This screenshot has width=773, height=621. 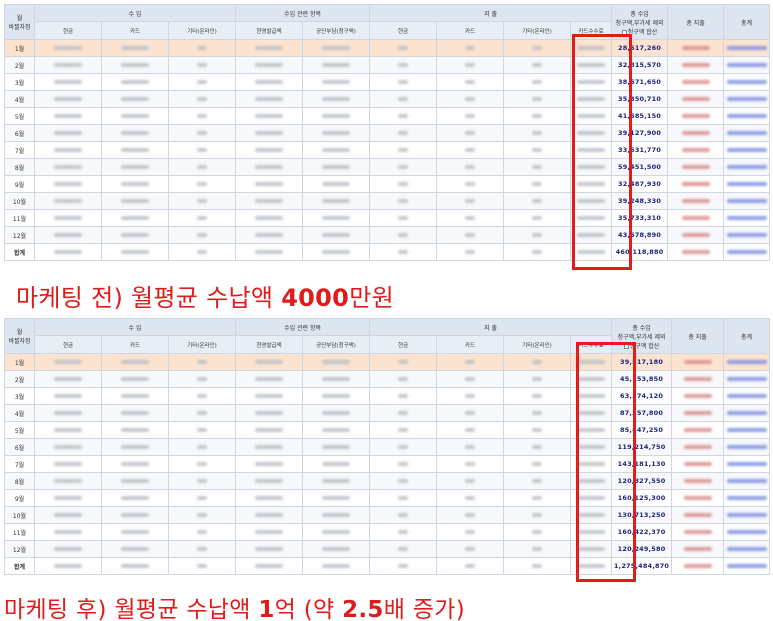 What do you see at coordinates (537, 344) in the screenshot?
I see `col-expense-other: 기타(온라인)` at bounding box center [537, 344].